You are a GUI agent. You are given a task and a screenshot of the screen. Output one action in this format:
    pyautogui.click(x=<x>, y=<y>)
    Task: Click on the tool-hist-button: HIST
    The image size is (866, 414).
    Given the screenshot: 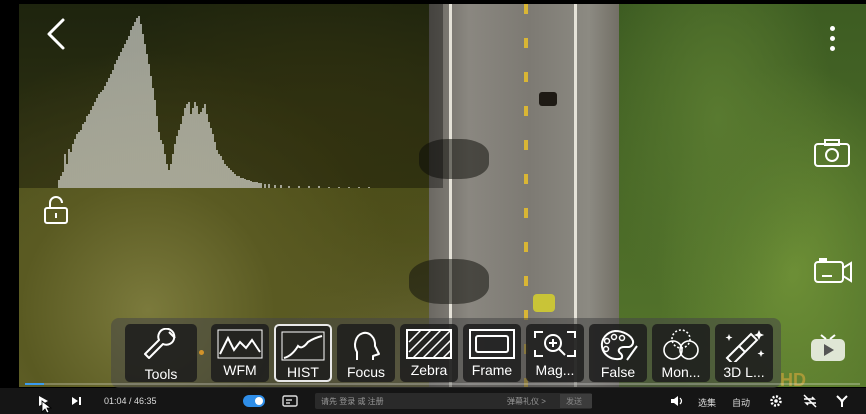 What is the action you would take?
    pyautogui.click(x=303, y=353)
    